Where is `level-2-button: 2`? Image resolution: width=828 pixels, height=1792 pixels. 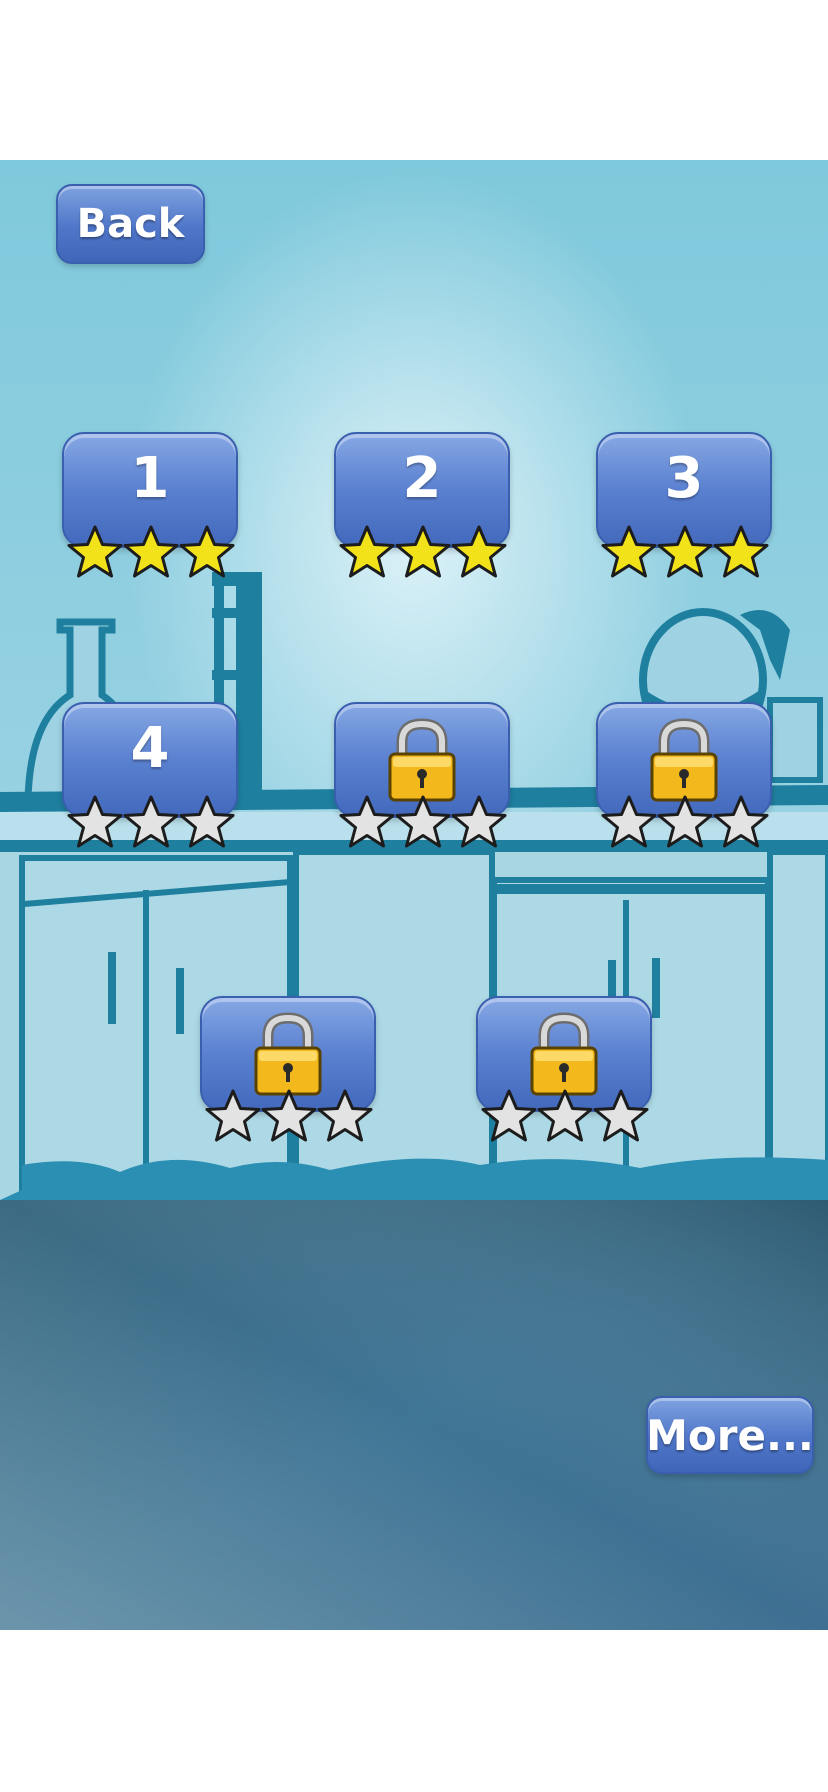
level-2-button: 2 is located at coordinates (422, 507).